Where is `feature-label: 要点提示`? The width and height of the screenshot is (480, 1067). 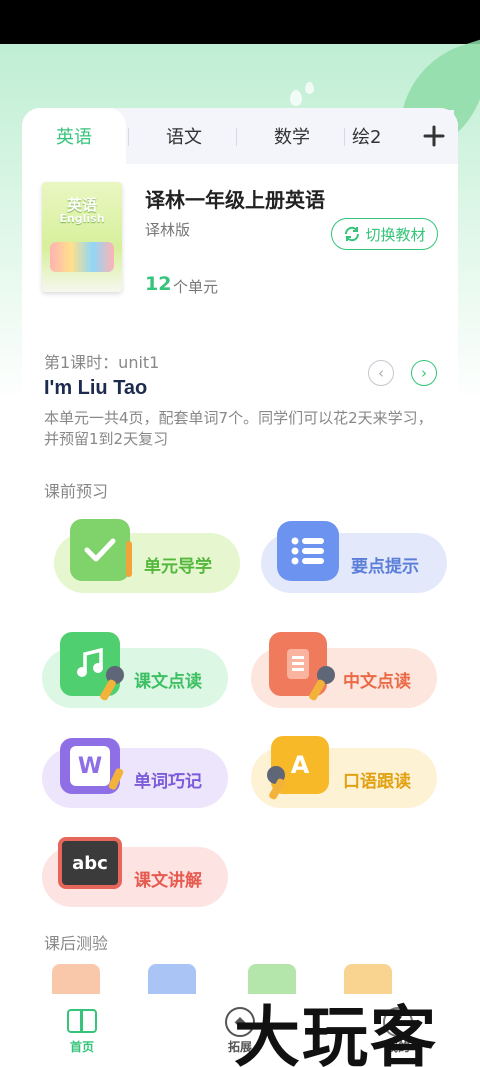
feature-label: 要点提示 is located at coordinates (385, 567).